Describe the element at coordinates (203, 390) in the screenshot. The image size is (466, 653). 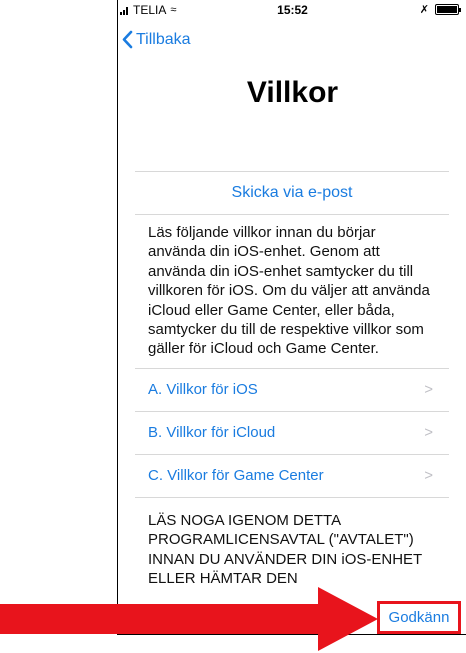
I see `terms-item-label: A. Villkor för iOS` at that location.